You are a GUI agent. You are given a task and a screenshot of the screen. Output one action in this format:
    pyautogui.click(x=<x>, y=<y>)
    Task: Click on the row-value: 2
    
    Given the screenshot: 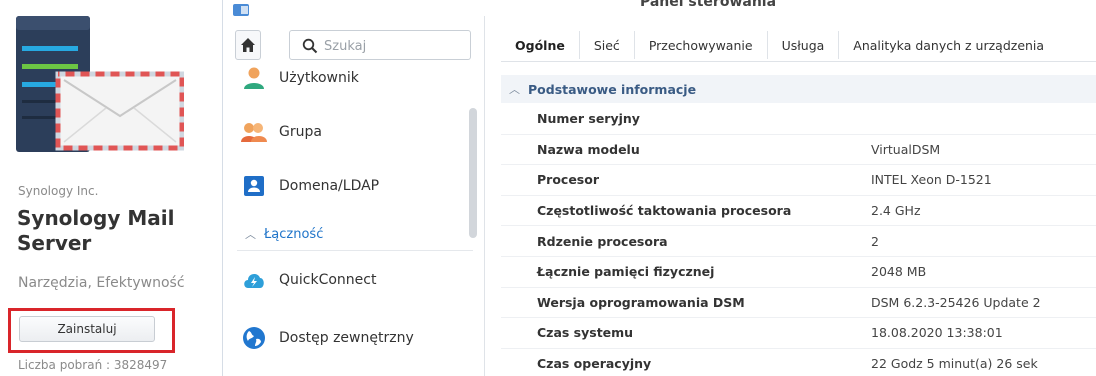 What is the action you would take?
    pyautogui.click(x=875, y=241)
    